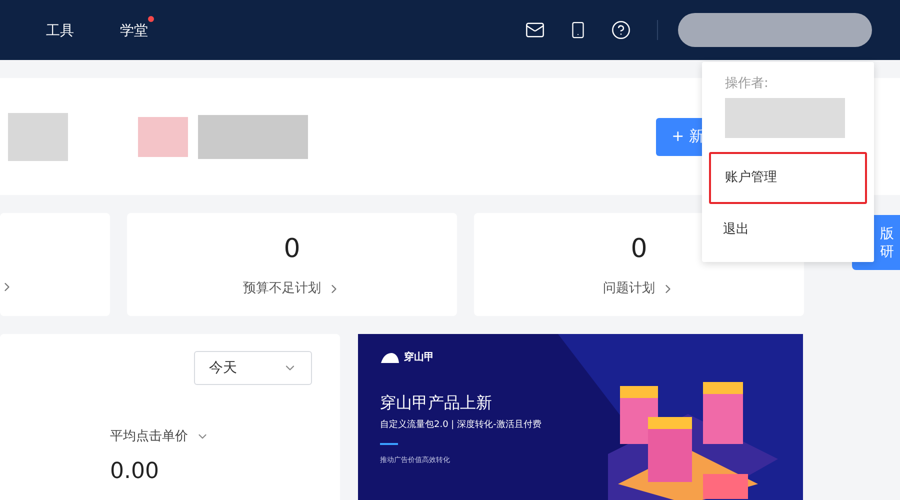 Image resolution: width=900 pixels, height=500 pixels. Describe the element at coordinates (578, 30) in the screenshot. I see `phone-icon` at that location.